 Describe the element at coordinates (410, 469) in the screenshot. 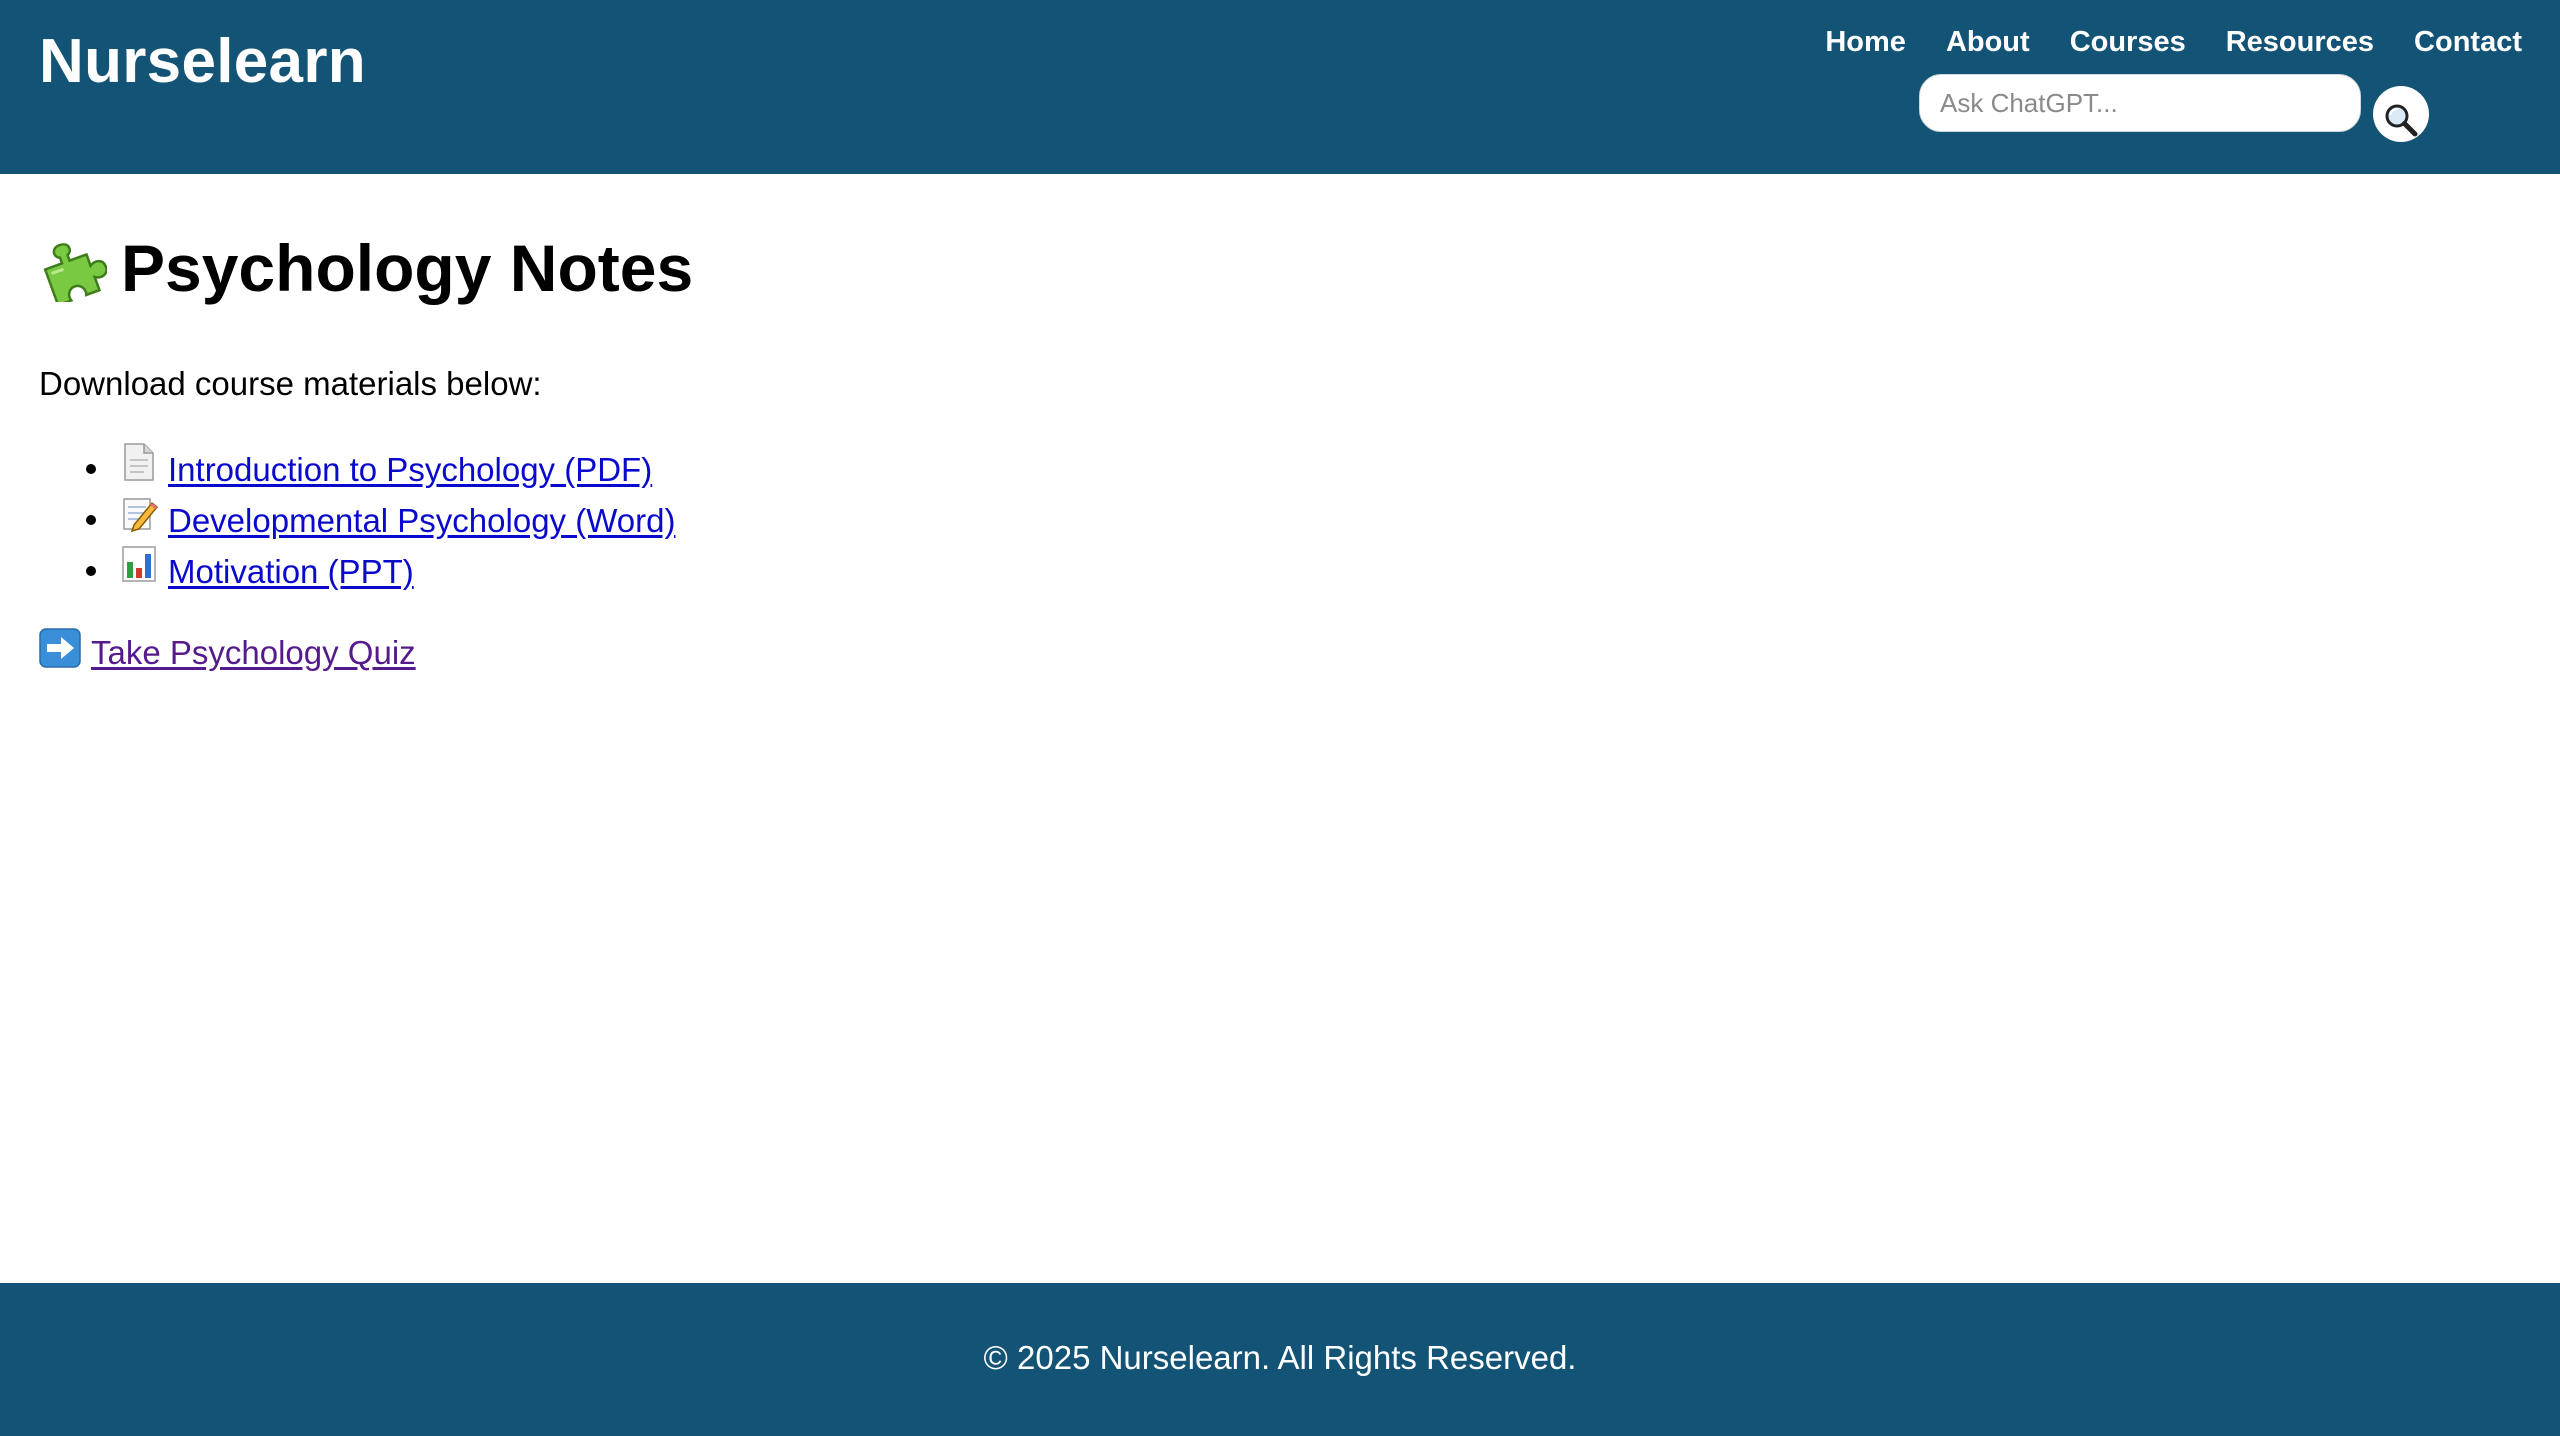

I see `material-link-label: Introduction to Psychology (PDF)` at that location.